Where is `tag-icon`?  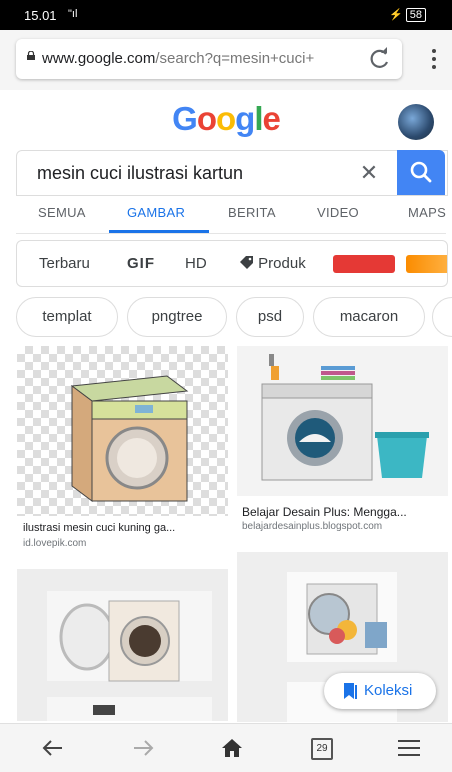
tag-icon is located at coordinates (246, 262).